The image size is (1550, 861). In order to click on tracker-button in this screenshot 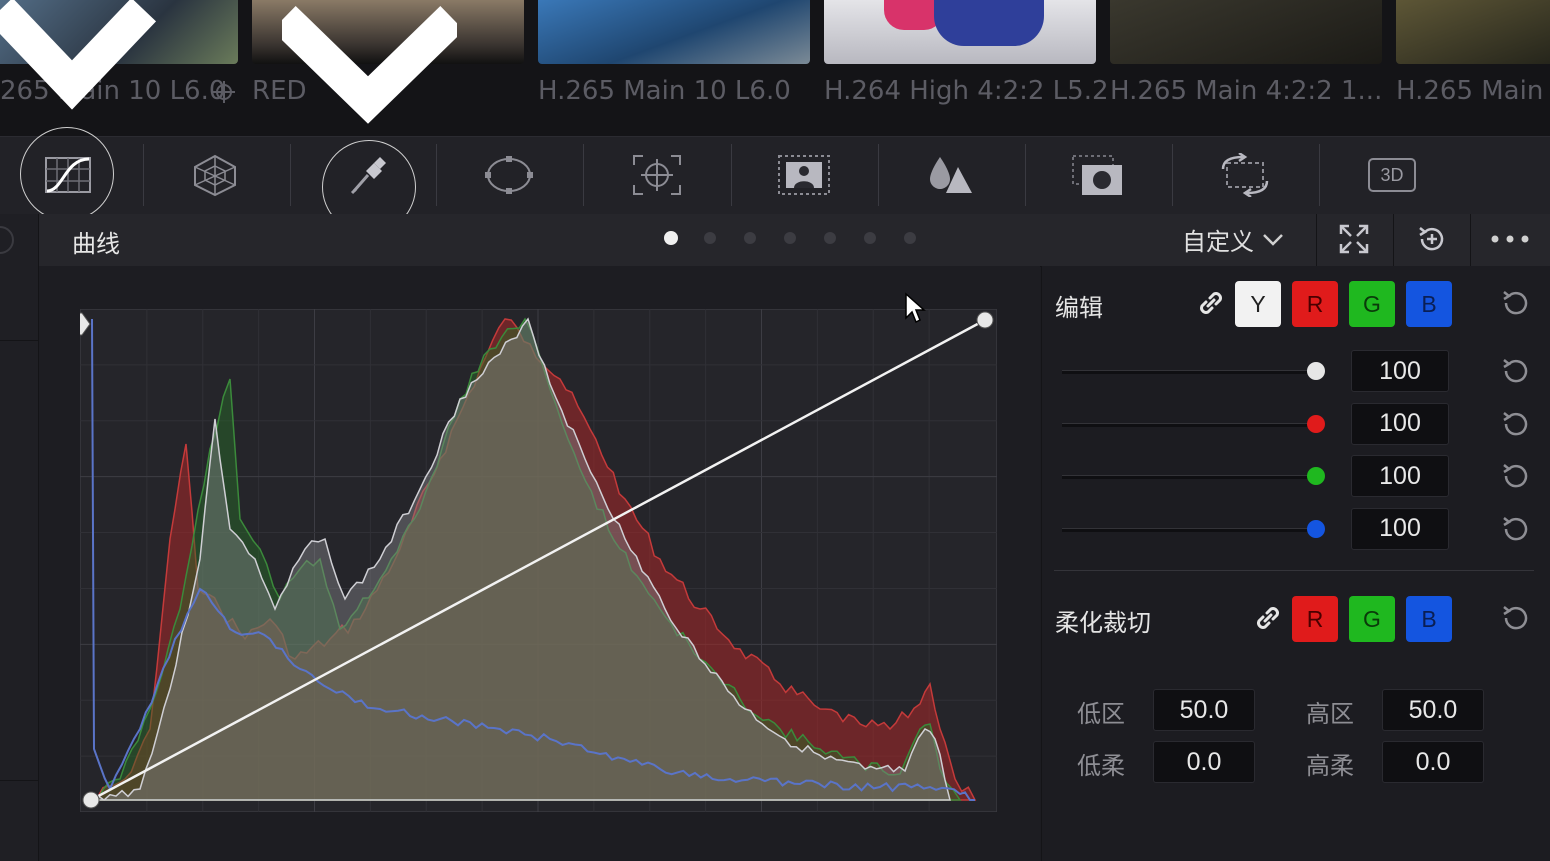, I will do `click(657, 175)`.